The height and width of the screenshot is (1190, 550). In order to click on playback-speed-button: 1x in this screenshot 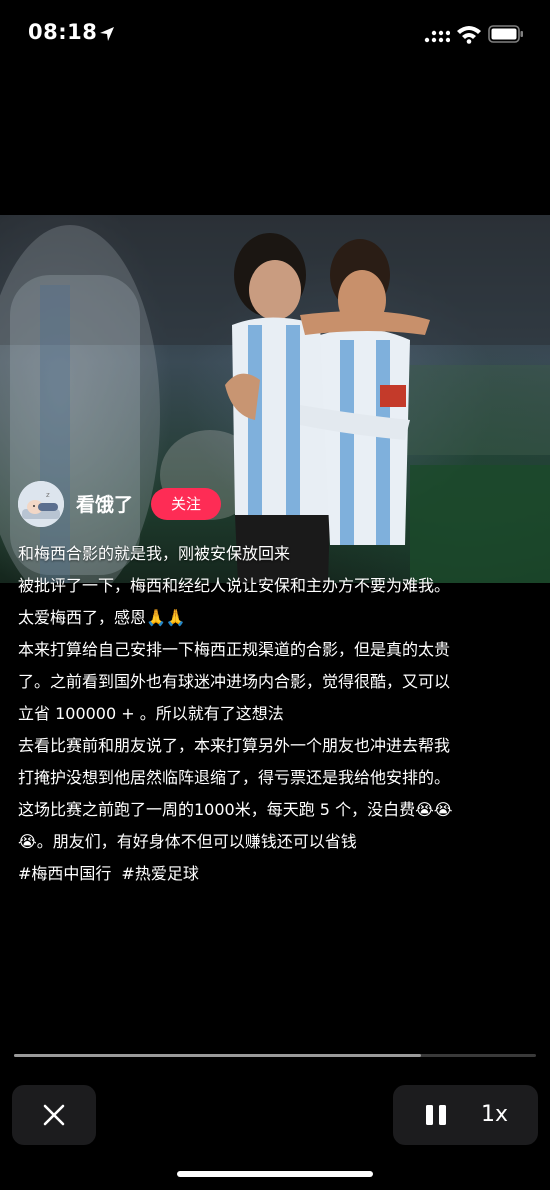, I will do `click(501, 1115)`.